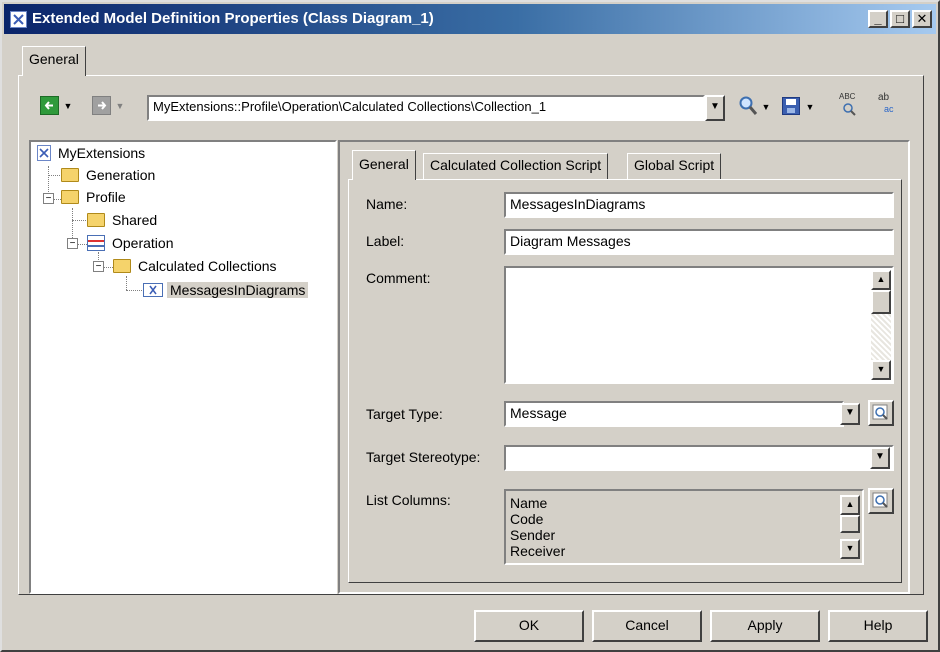 This screenshot has height=652, width=940. I want to click on tree-item-messagesindiagrams: MessagesInDiagrams, so click(226, 290).